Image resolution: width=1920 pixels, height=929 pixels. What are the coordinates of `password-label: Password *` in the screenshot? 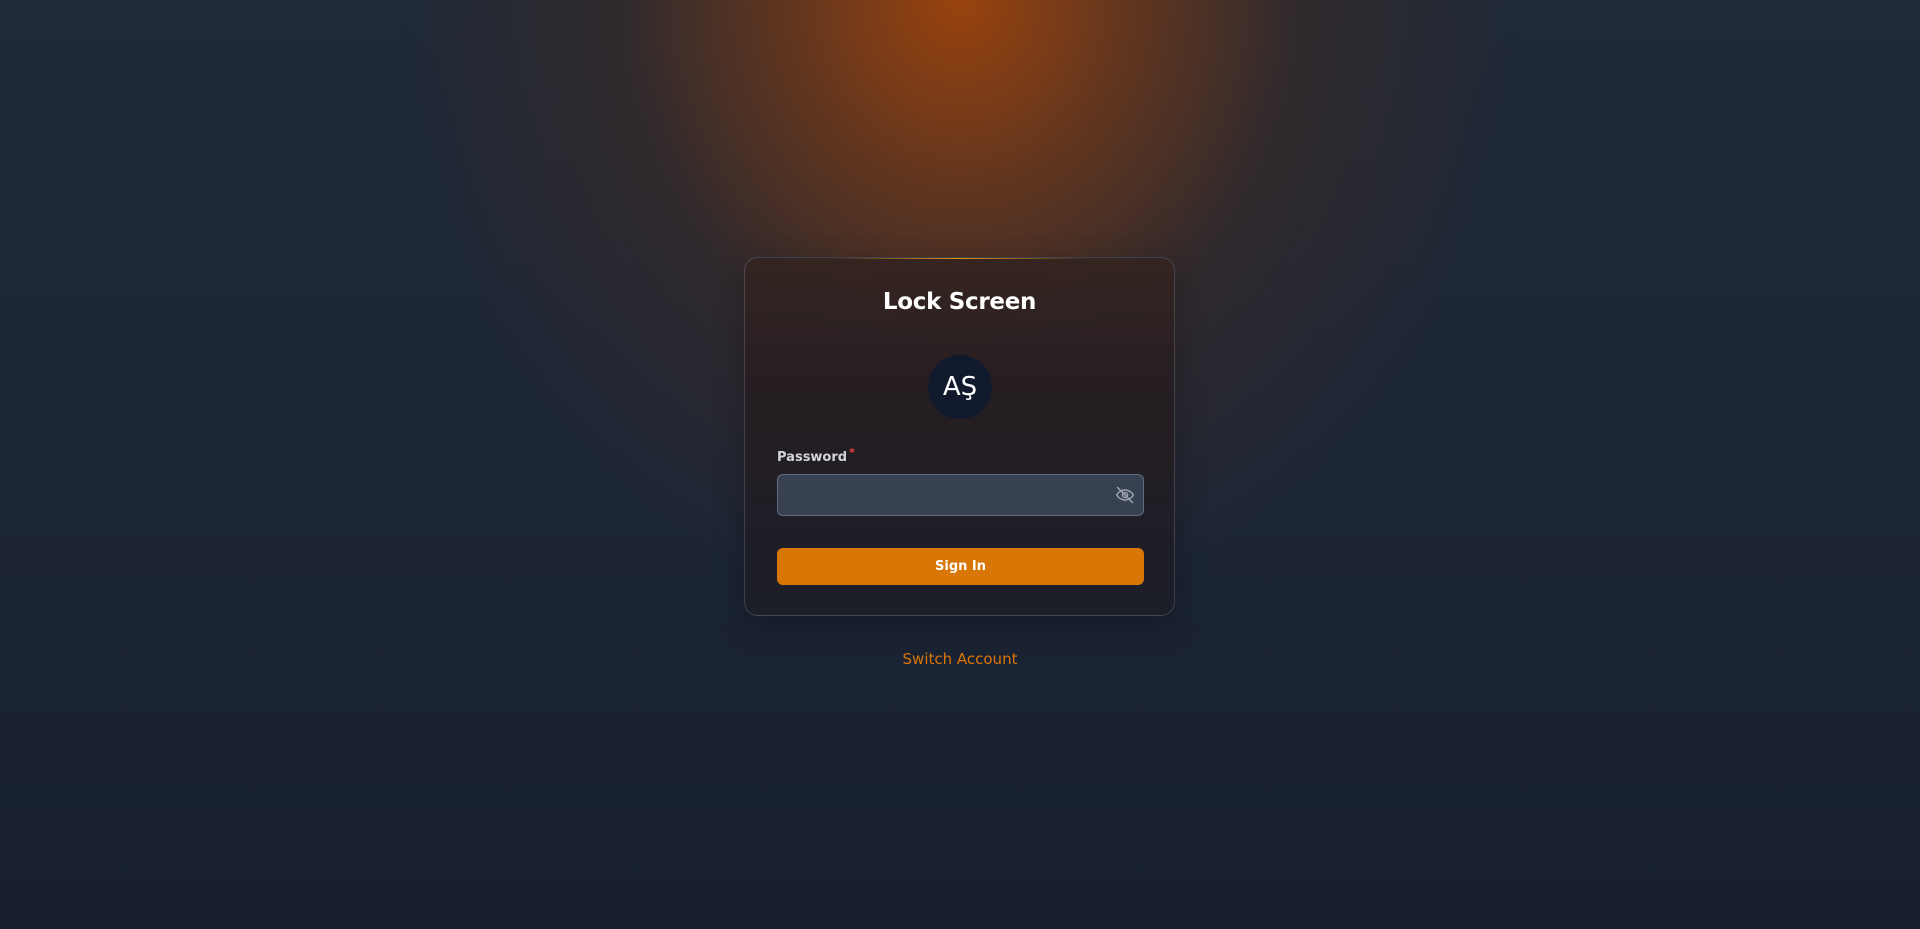 It's located at (816, 455).